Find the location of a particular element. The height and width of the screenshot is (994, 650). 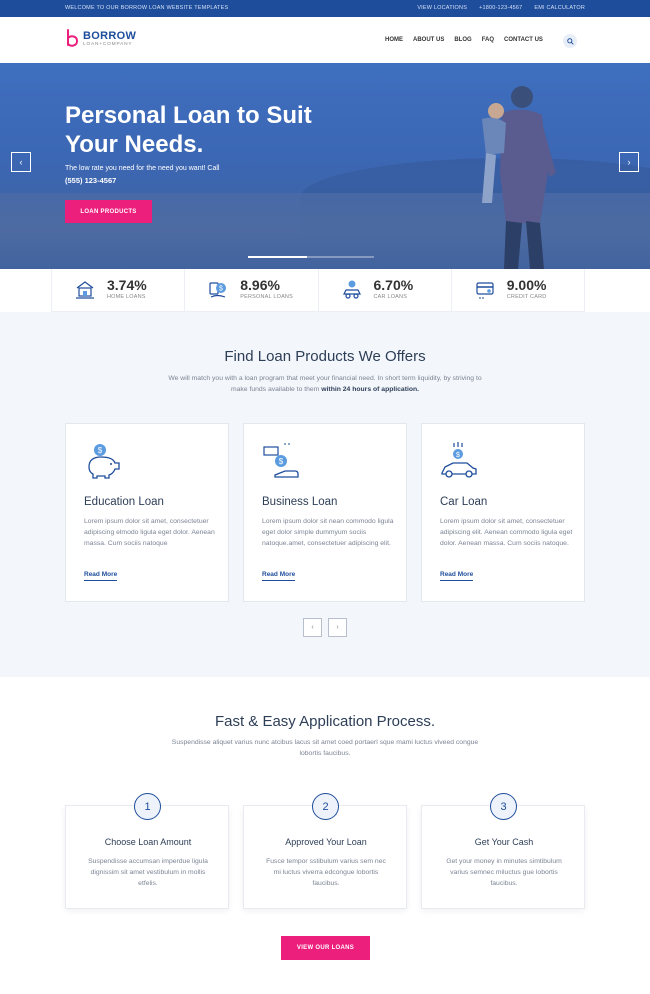

nav-blog: BLOG is located at coordinates (462, 40).